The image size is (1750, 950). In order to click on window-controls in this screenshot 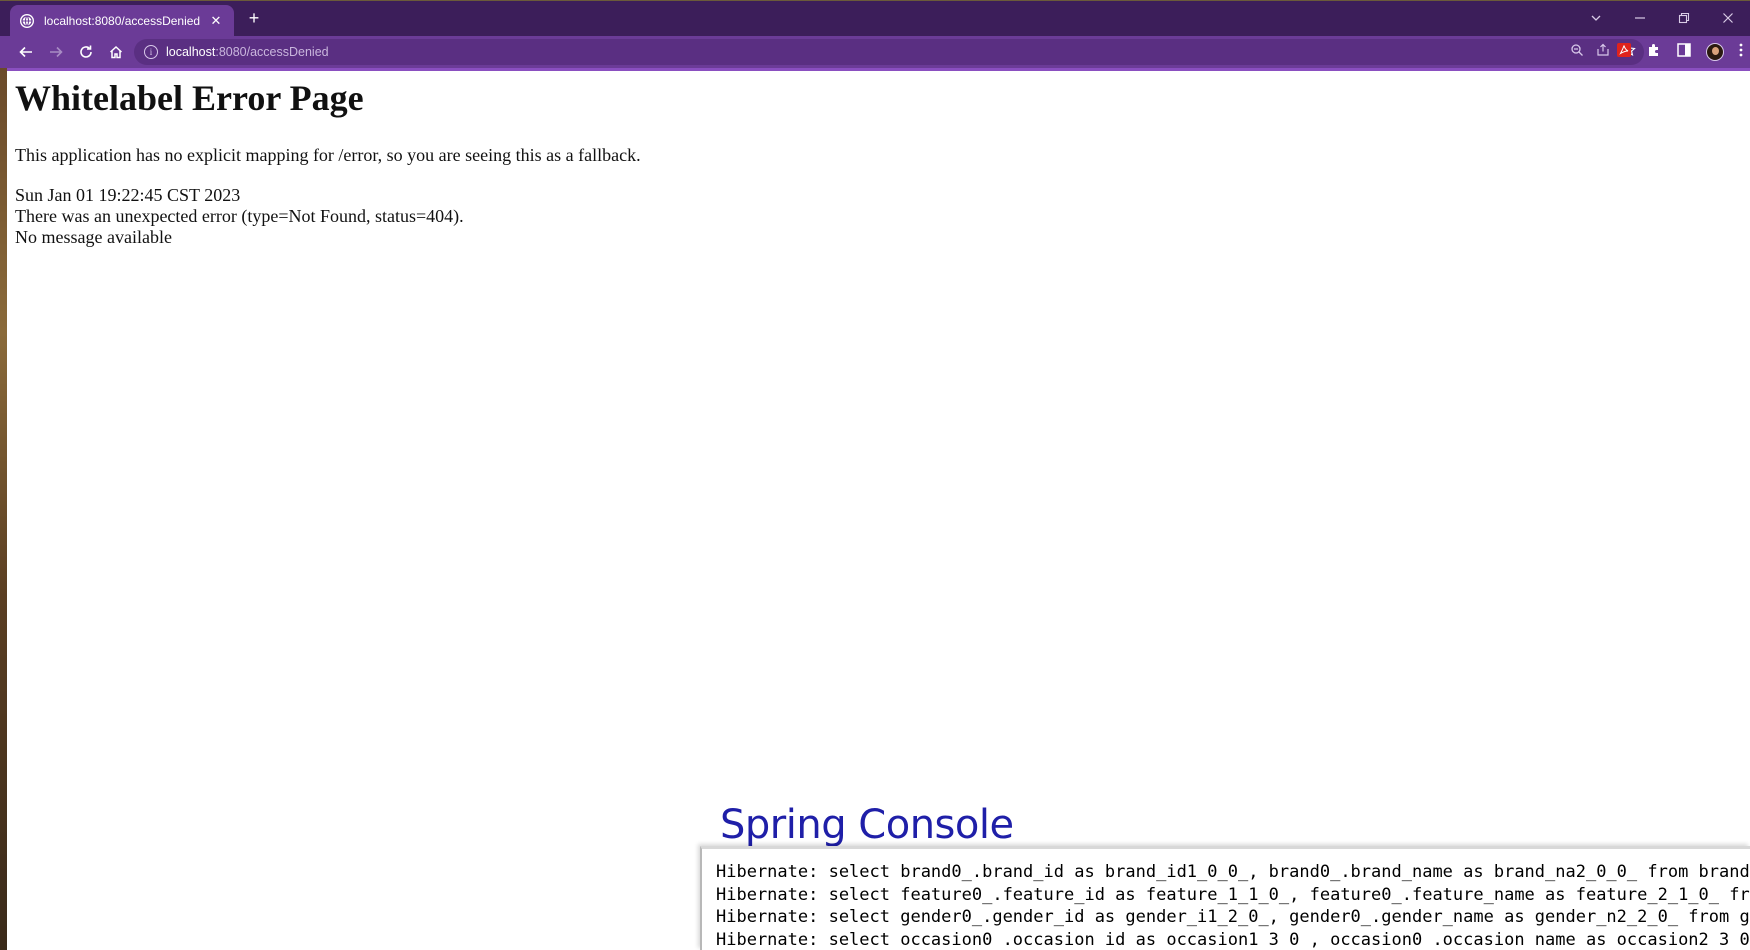, I will do `click(1662, 18)`.